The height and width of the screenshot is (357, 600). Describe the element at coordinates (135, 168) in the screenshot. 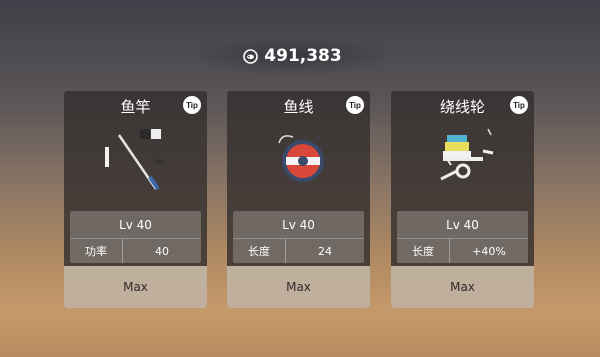

I see `fishing-rod-icon` at that location.